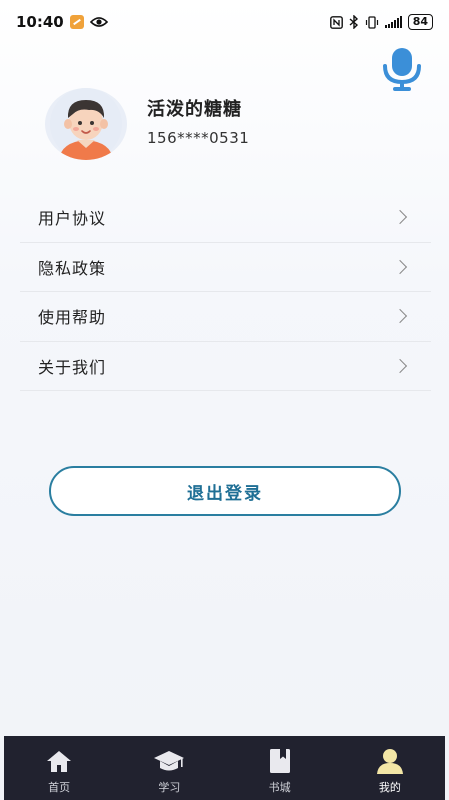  What do you see at coordinates (224, 22) in the screenshot?
I see `status-bar: 10:40 84` at bounding box center [224, 22].